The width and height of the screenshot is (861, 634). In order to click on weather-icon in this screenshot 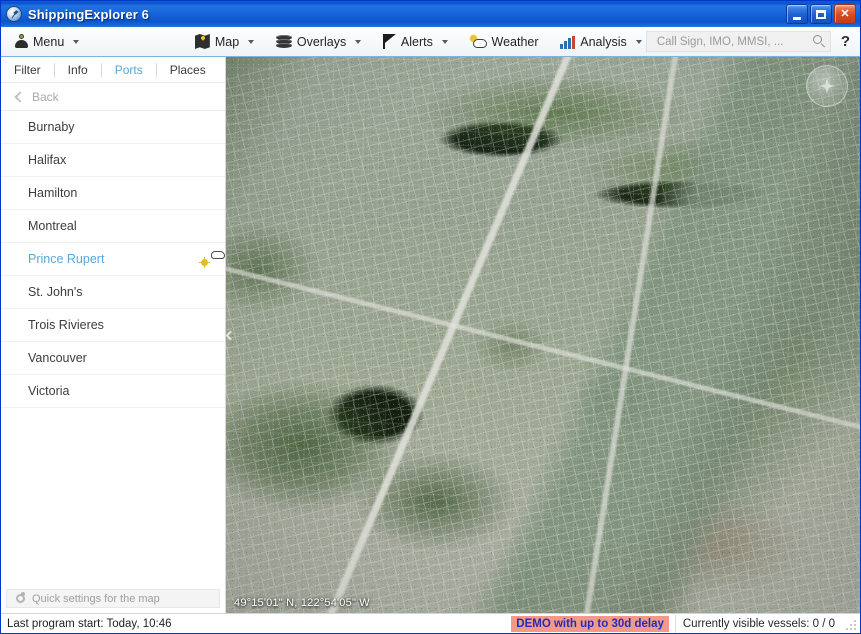, I will do `click(478, 41)`.